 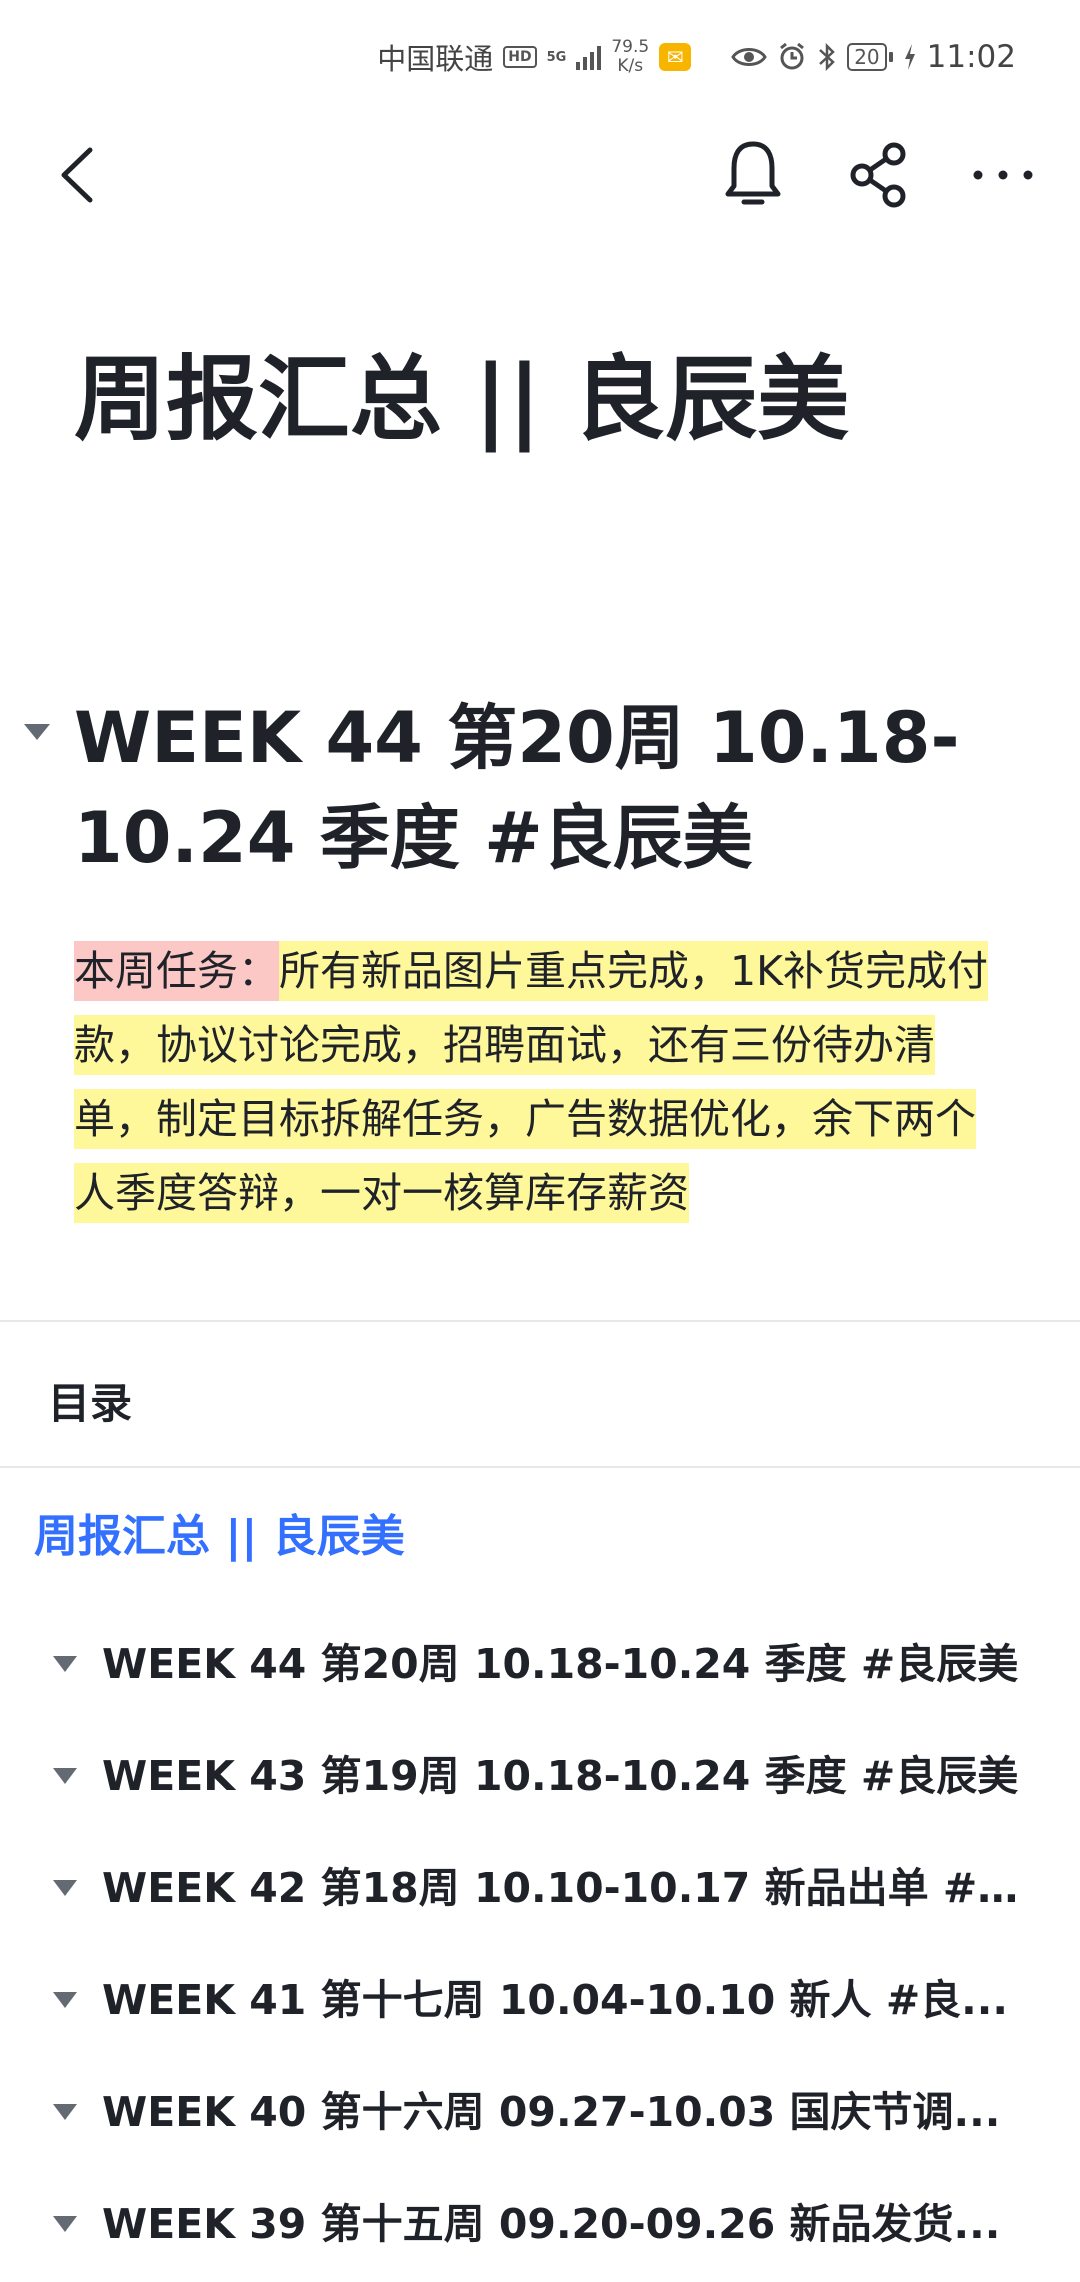 What do you see at coordinates (749, 57) in the screenshot?
I see `eye-icon` at bounding box center [749, 57].